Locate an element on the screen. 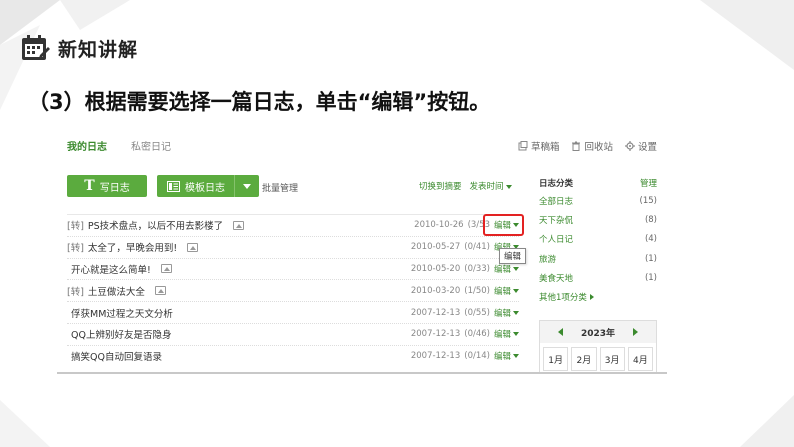 The image size is (794, 447). chevron-right-icon is located at coordinates (591, 296).